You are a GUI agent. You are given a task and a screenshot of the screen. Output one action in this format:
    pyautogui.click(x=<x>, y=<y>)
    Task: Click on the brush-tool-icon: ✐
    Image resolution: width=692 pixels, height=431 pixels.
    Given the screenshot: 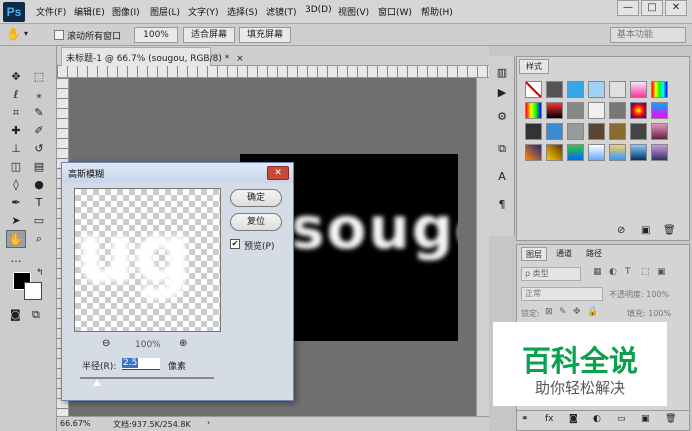 What is the action you would take?
    pyautogui.click(x=39, y=131)
    